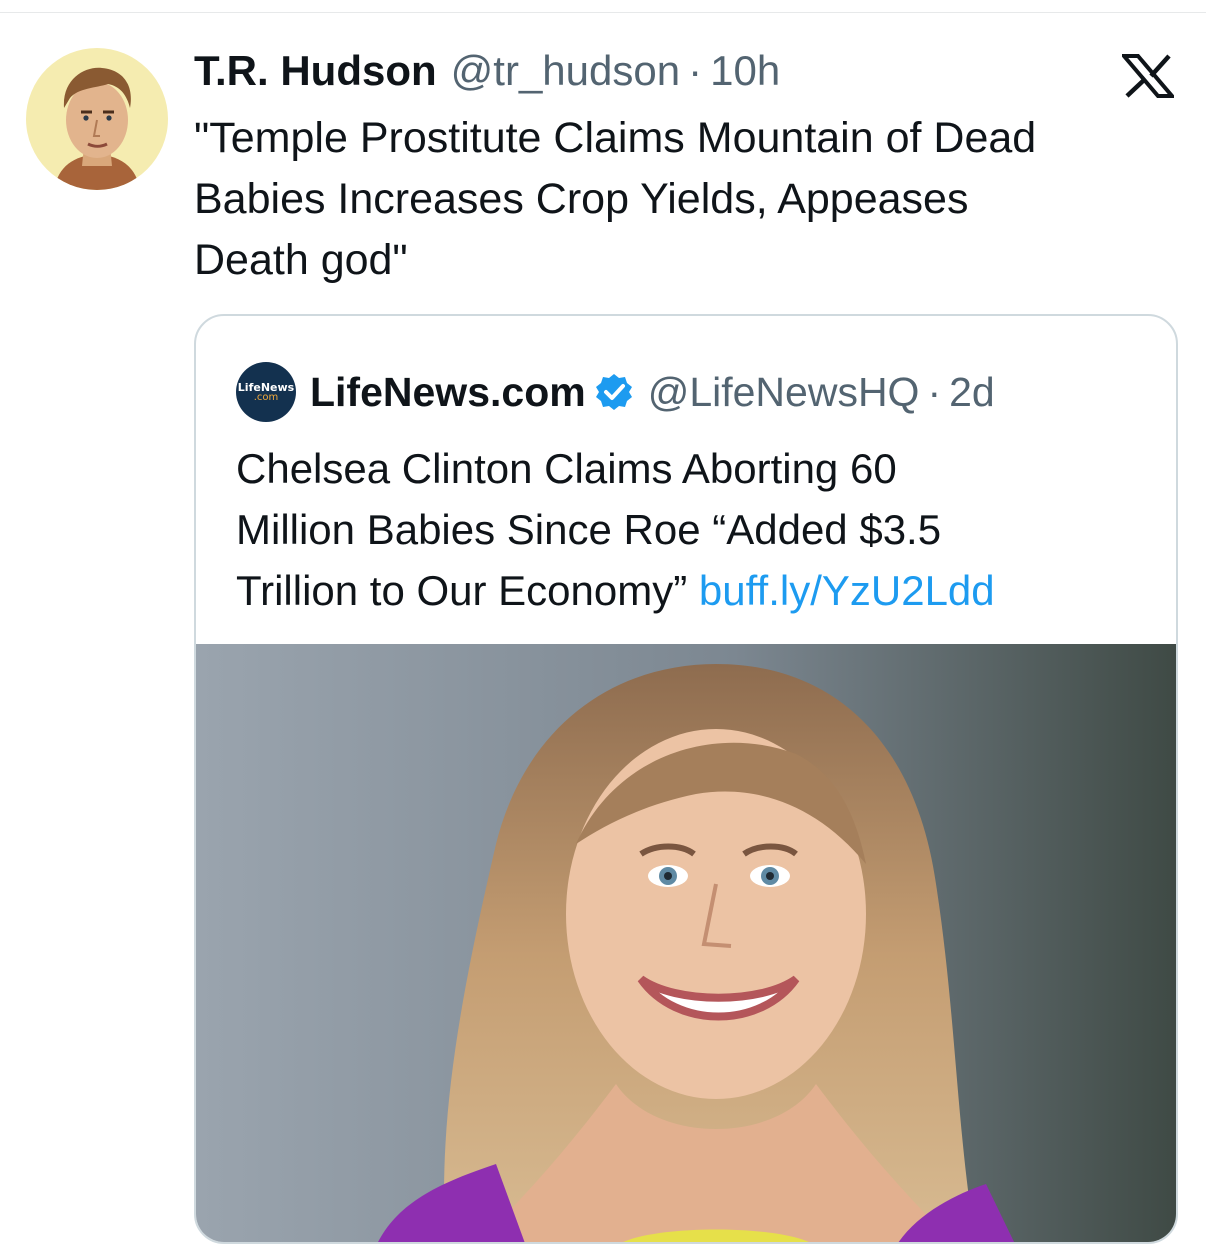 This screenshot has height=1247, width=1206. Describe the element at coordinates (565, 71) in the screenshot. I see `author-handle: @tr_hudson` at that location.